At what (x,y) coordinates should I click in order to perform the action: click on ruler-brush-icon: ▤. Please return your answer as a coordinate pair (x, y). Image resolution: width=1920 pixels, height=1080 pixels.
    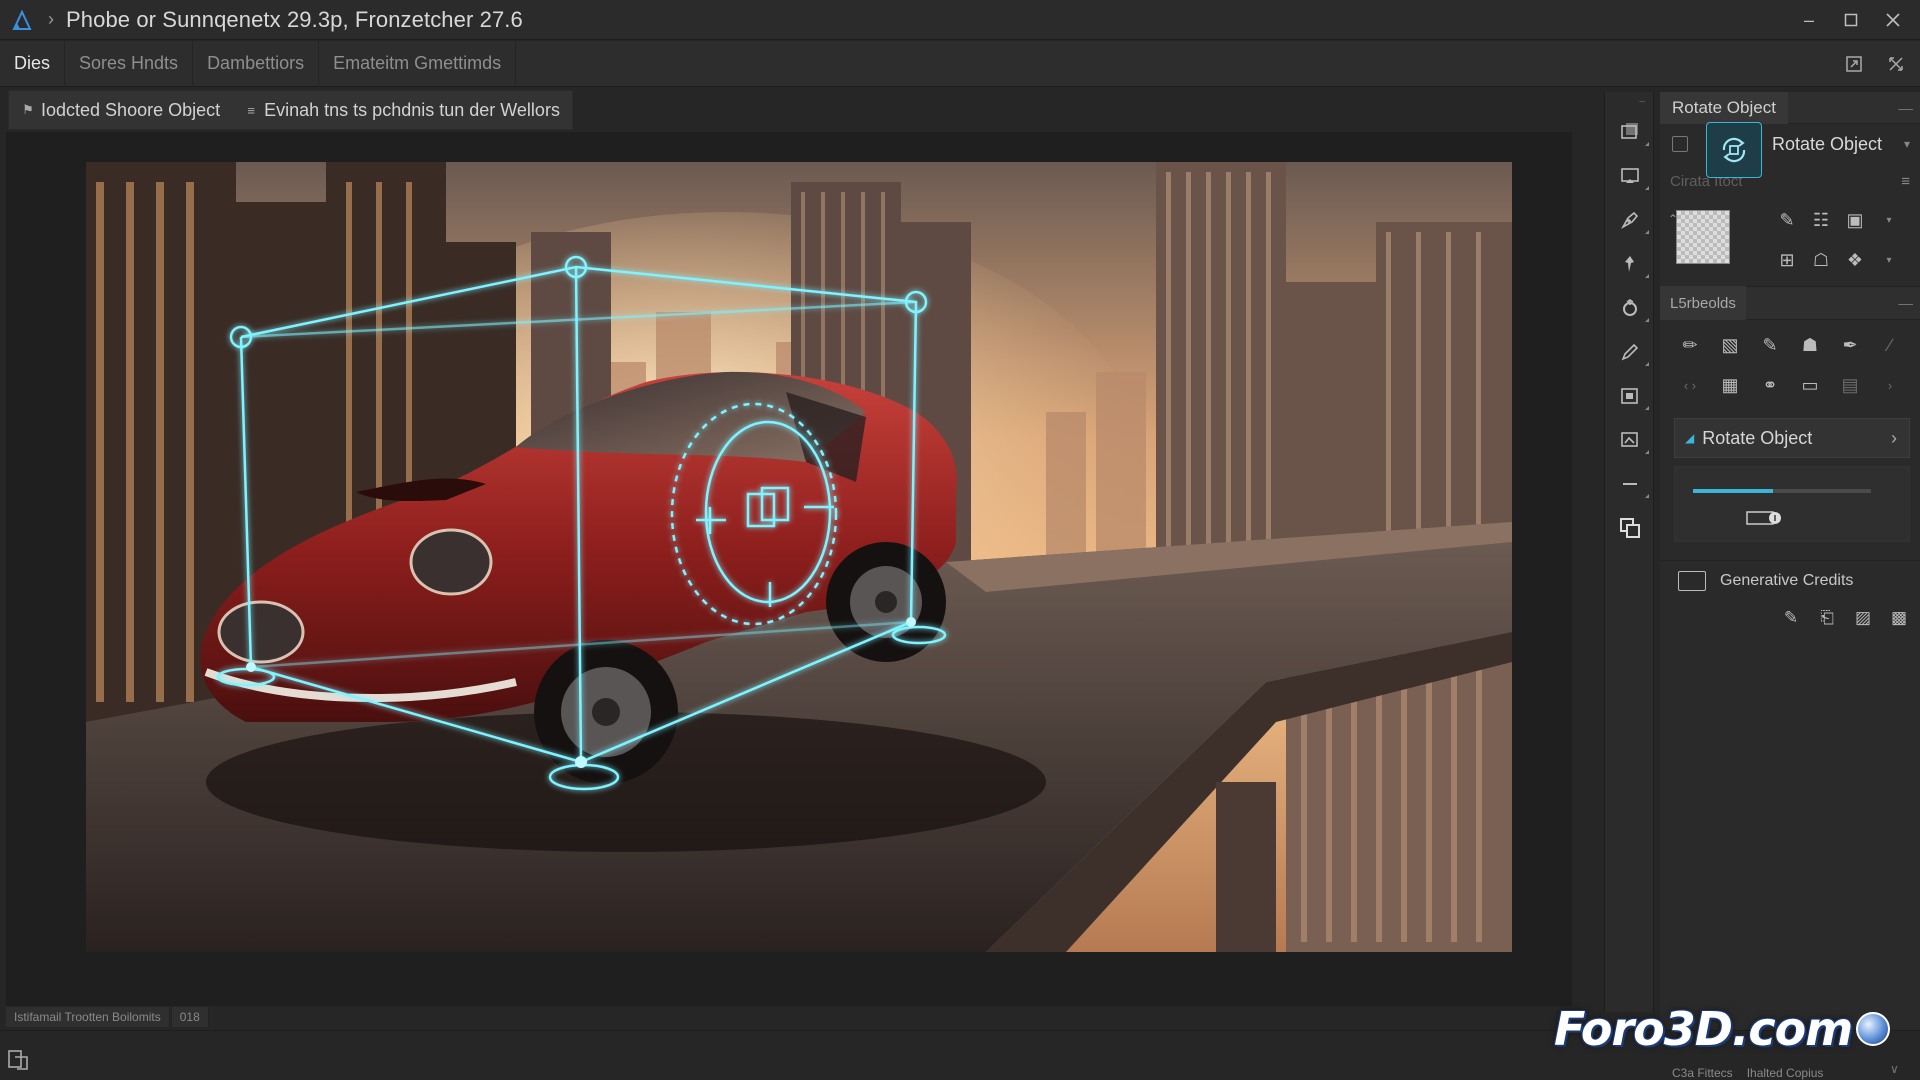
    Looking at the image, I should click on (1850, 385).